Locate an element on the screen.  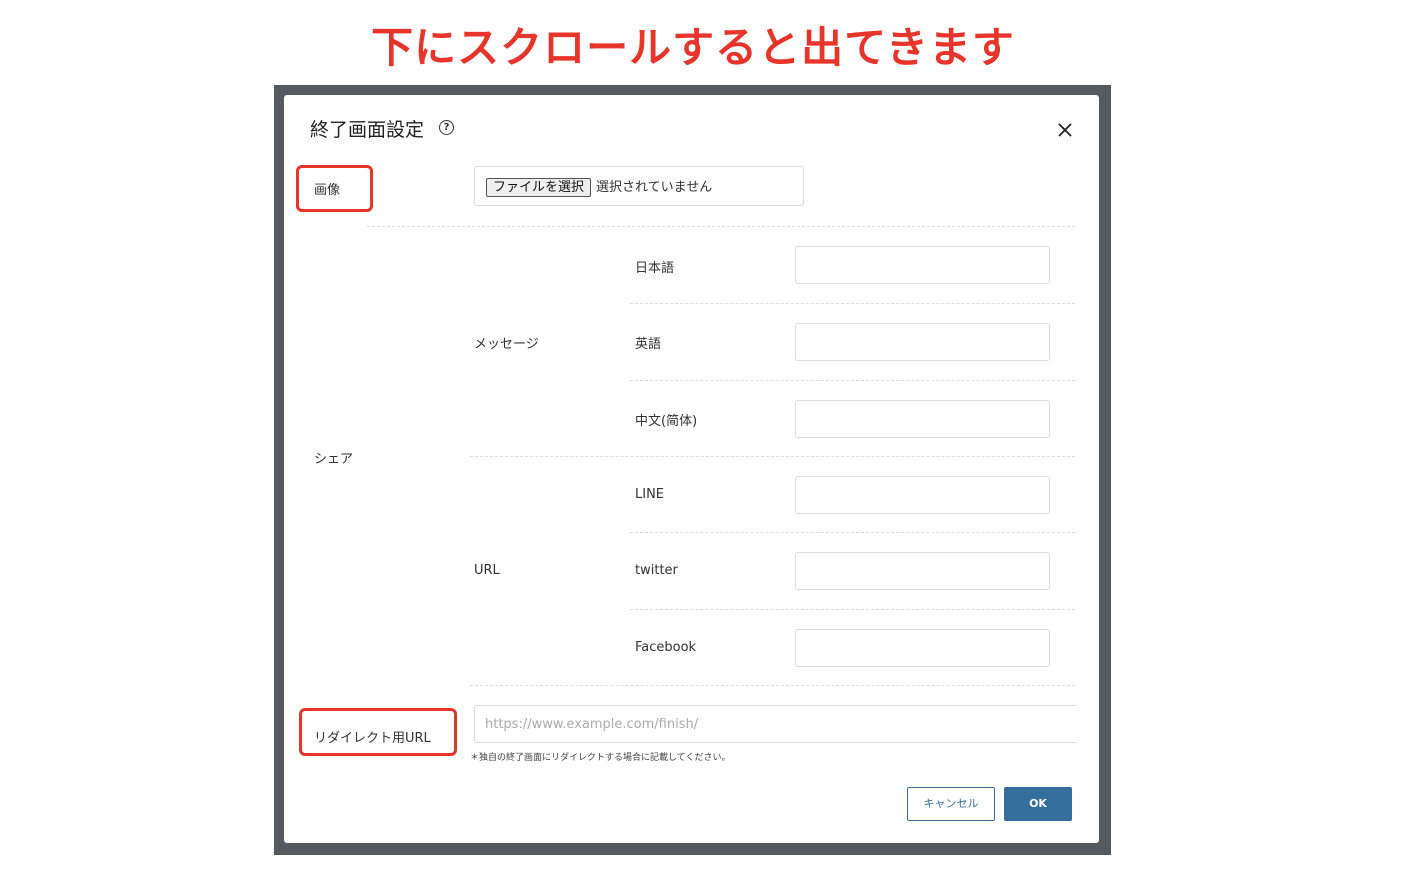
twitter-url-input is located at coordinates (922, 571).